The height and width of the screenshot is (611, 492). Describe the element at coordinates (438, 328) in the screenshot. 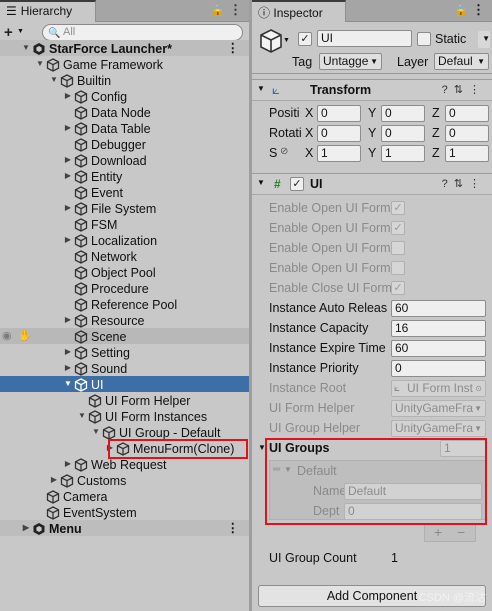

I see `field-input: 16` at that location.